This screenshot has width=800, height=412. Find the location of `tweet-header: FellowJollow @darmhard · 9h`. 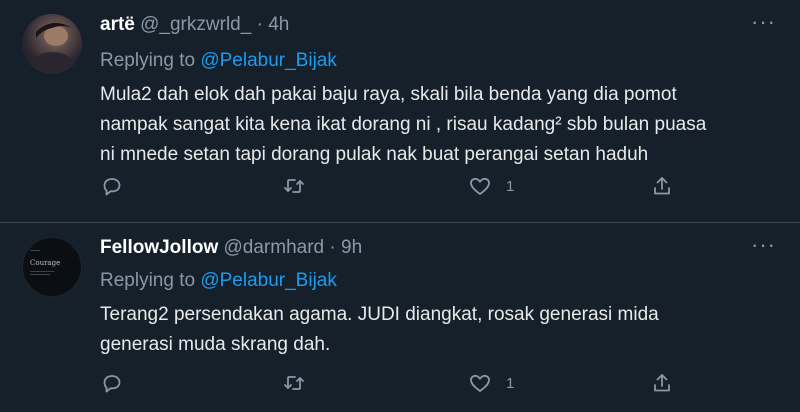

tweet-header: FellowJollow @darmhard · 9h is located at coordinates (231, 248).